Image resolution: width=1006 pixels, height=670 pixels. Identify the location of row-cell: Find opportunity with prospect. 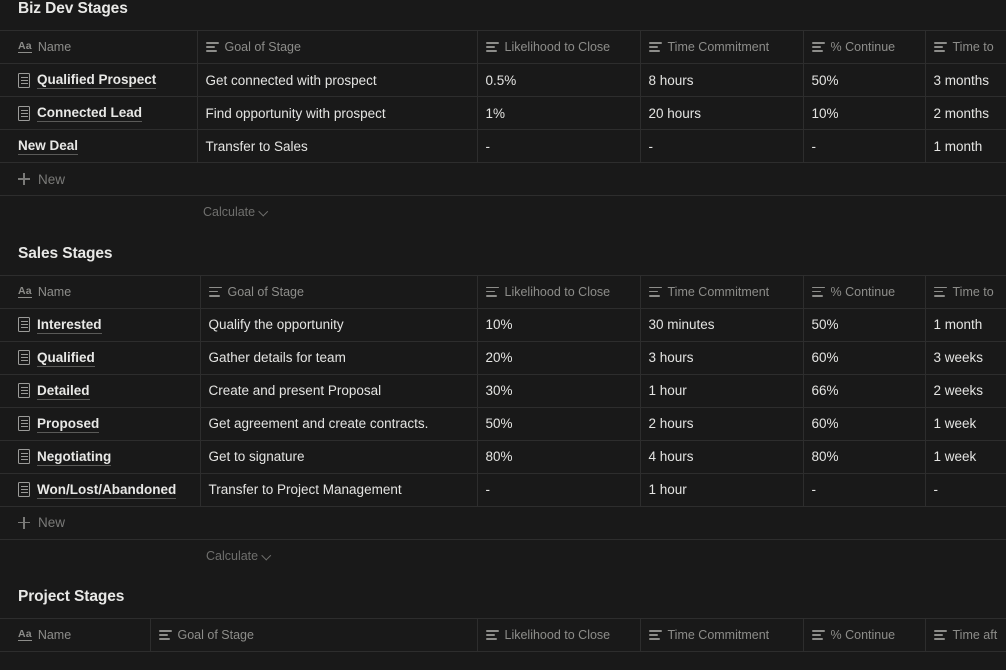
(337, 113).